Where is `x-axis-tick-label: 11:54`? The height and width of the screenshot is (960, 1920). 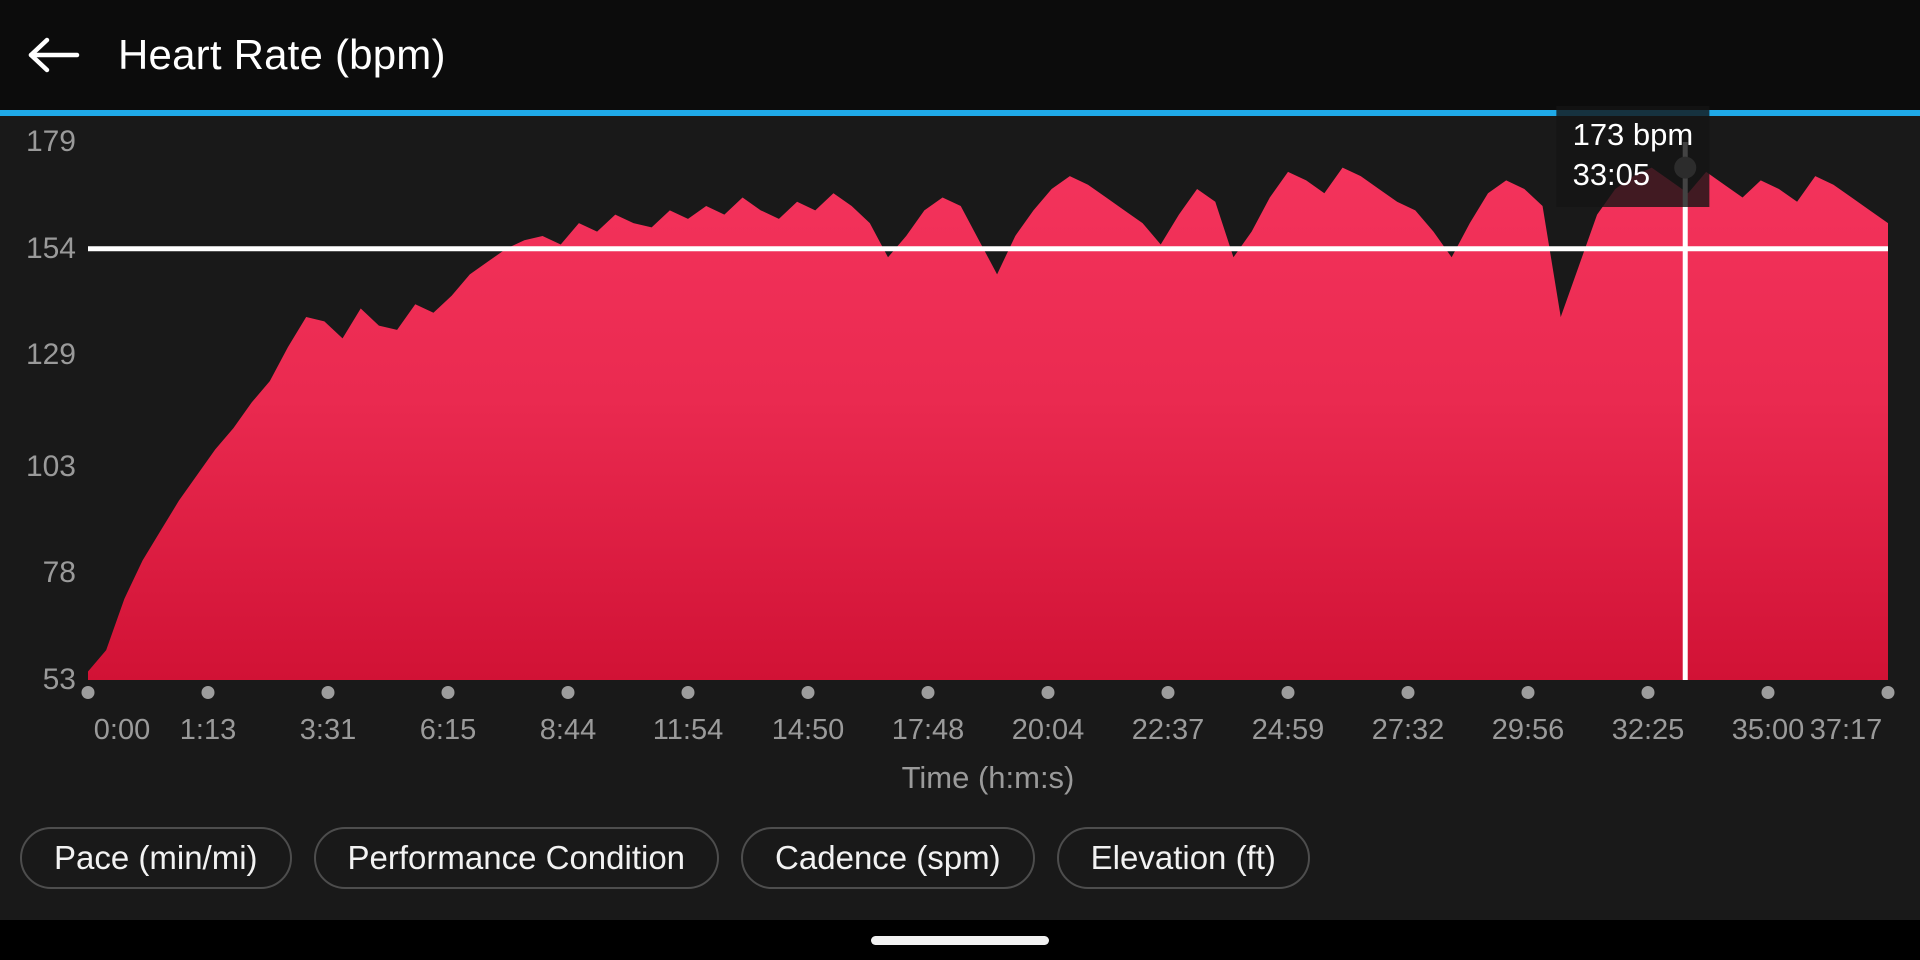 x-axis-tick-label: 11:54 is located at coordinates (688, 730).